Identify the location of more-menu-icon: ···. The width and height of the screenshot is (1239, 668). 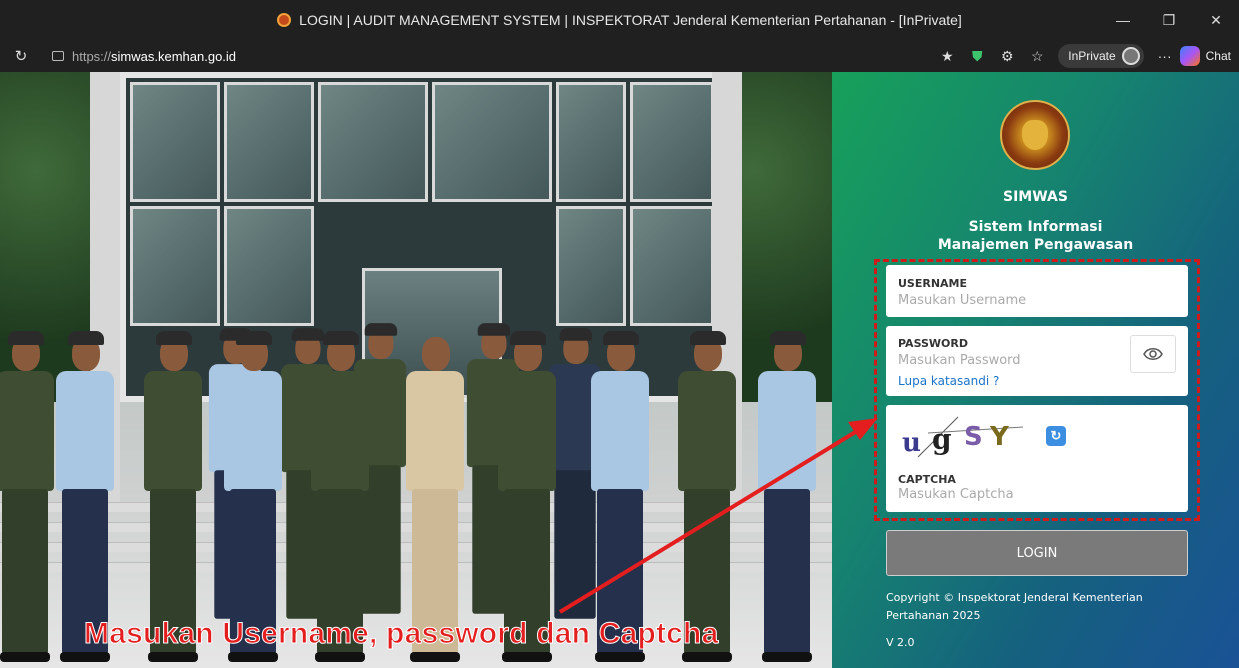
(1165, 56).